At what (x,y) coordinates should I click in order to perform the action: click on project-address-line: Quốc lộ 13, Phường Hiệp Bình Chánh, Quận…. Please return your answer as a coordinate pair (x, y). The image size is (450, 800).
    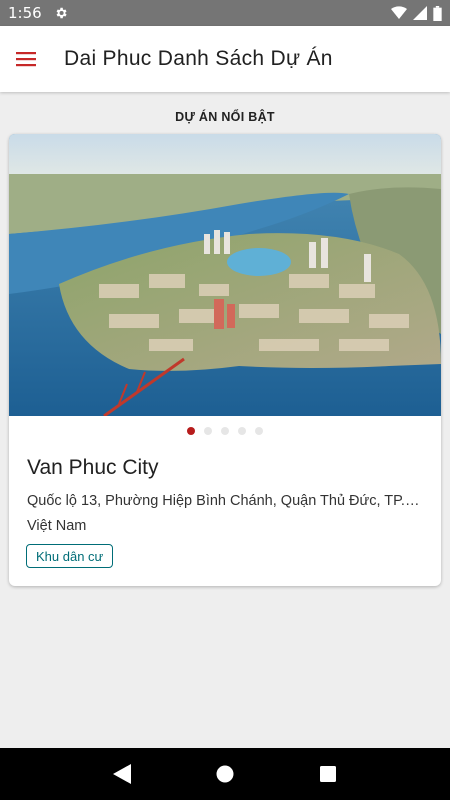
    Looking at the image, I should click on (223, 501).